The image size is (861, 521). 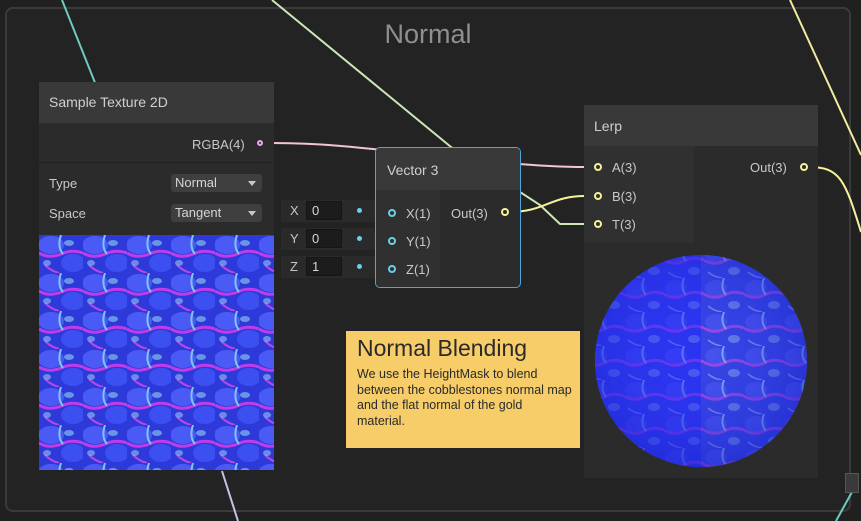 I want to click on x-field: X 0, so click(x=329, y=211).